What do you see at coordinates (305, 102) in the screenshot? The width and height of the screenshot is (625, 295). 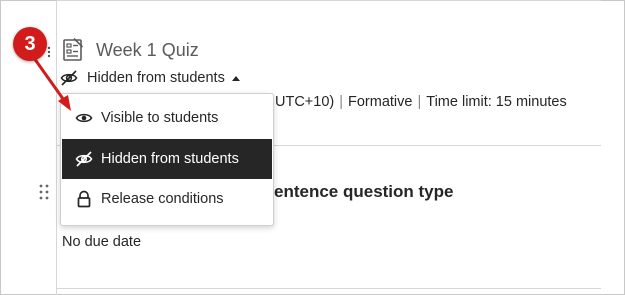 I see `due-fragment: UTC+10)` at bounding box center [305, 102].